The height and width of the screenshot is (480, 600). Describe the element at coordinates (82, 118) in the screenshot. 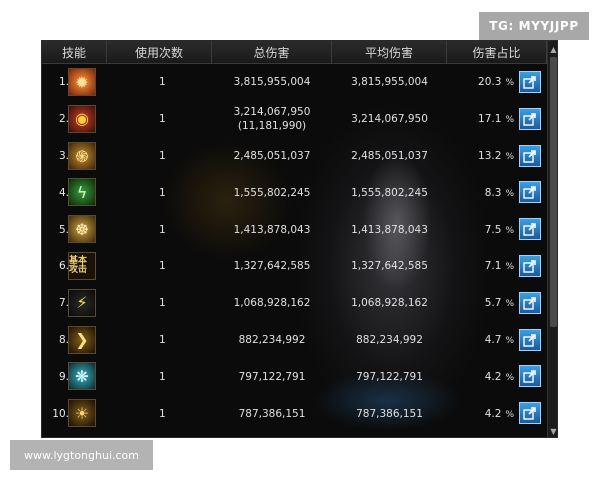

I see `eye-skill-icon: ◉` at that location.